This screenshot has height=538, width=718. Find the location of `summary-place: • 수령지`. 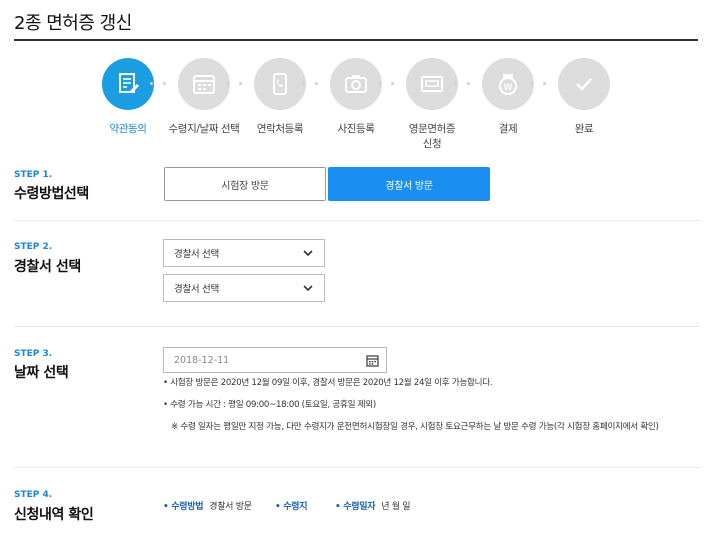

summary-place: • 수령지 is located at coordinates (294, 505).